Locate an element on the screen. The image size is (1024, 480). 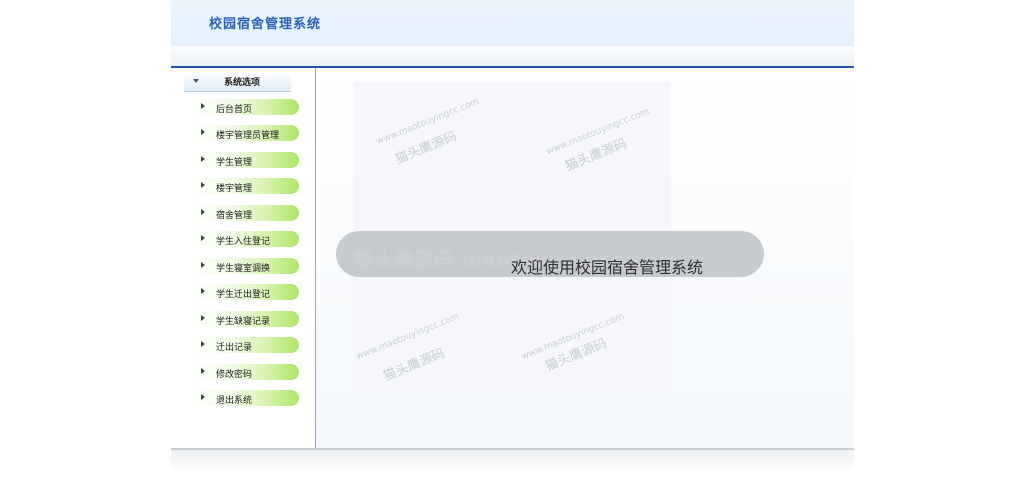
app-title: 校园宿舍管理系统 is located at coordinates (265, 24).